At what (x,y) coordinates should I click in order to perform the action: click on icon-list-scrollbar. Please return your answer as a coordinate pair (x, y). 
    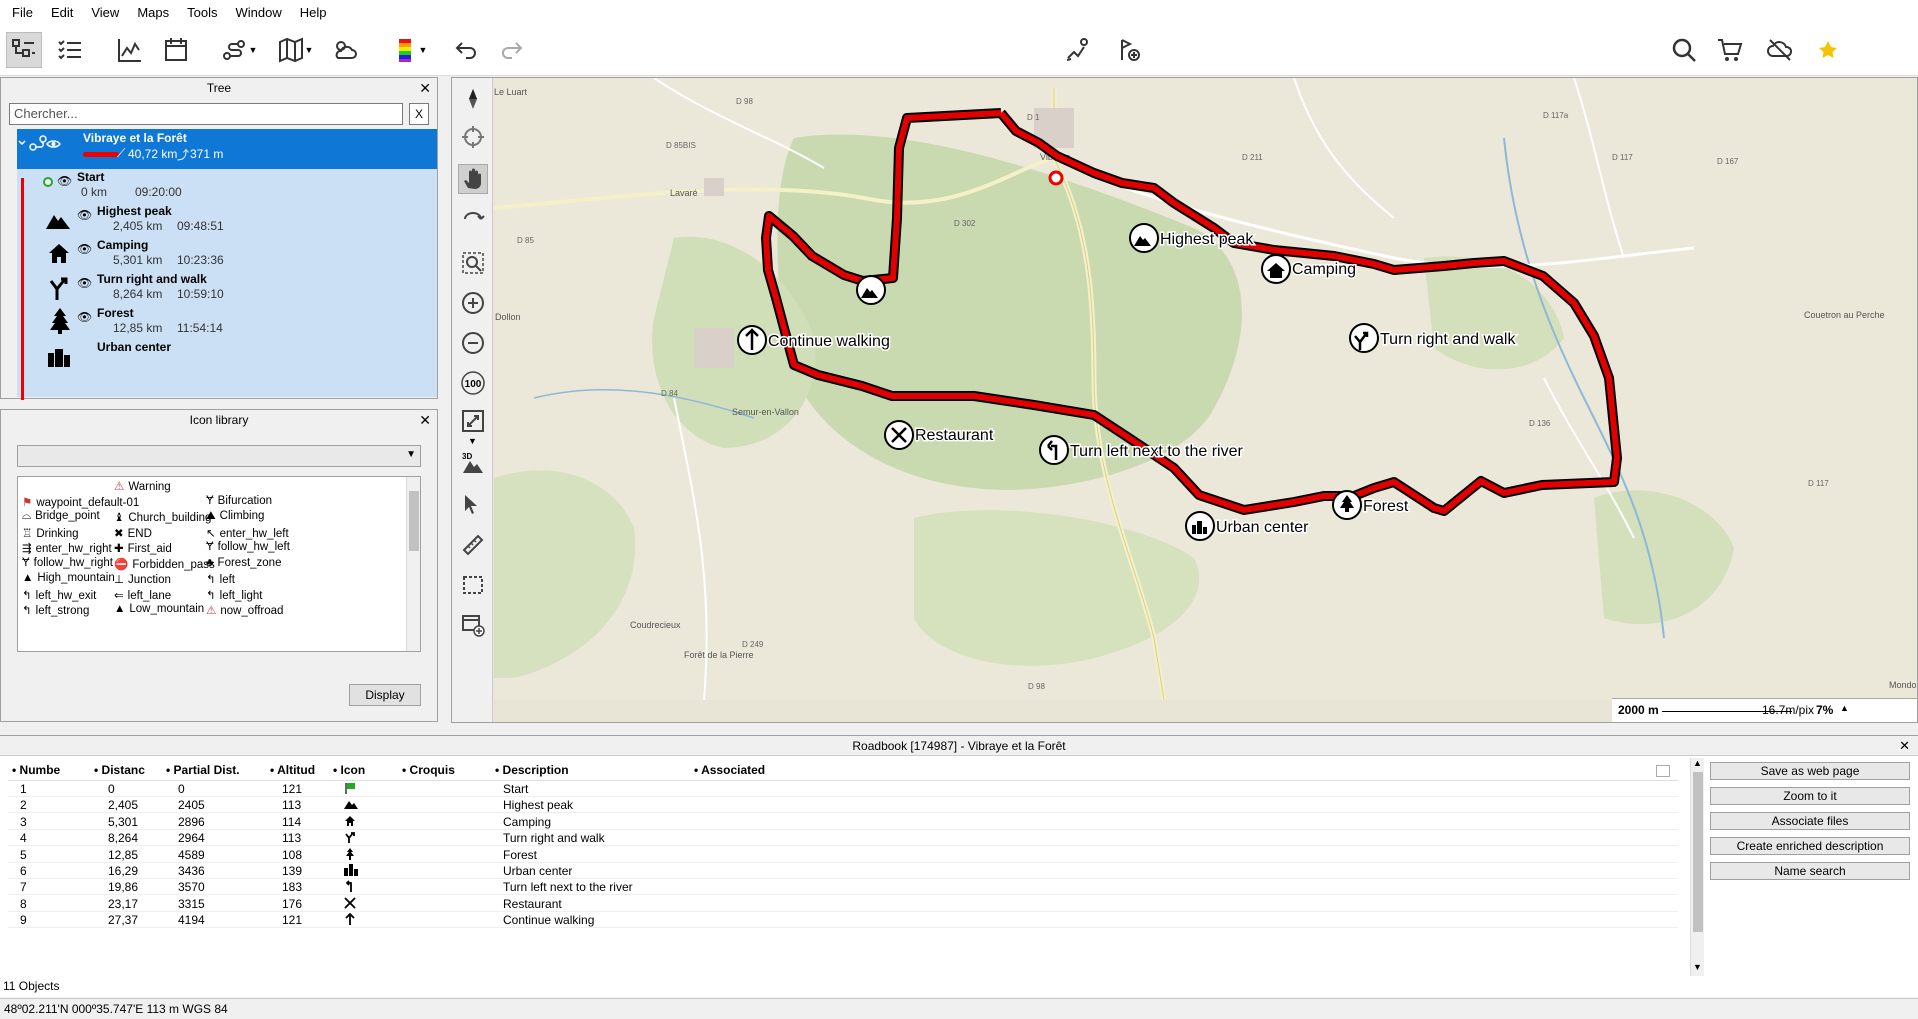
    Looking at the image, I should click on (413, 564).